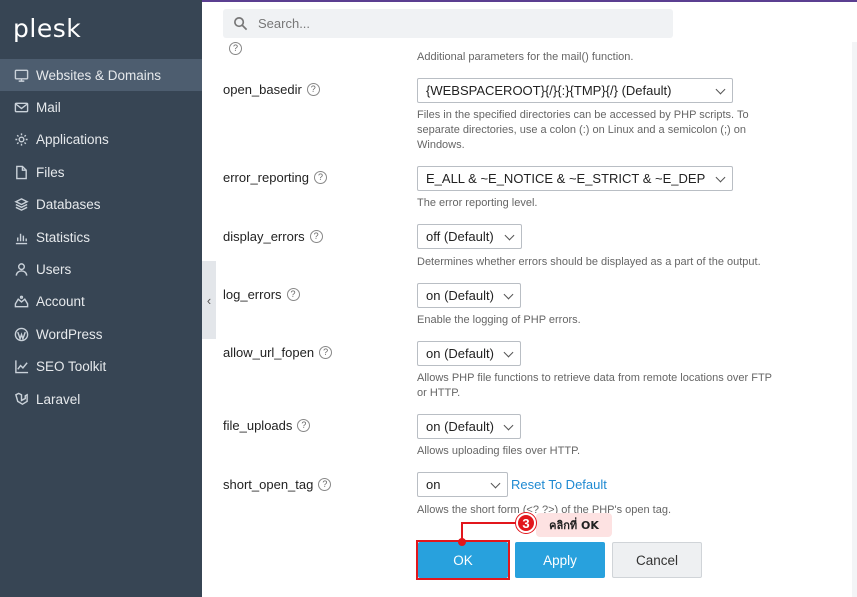 Image resolution: width=857 pixels, height=597 pixels. I want to click on setting-label-short-open-tag: short_open_tag ?, so click(277, 484).